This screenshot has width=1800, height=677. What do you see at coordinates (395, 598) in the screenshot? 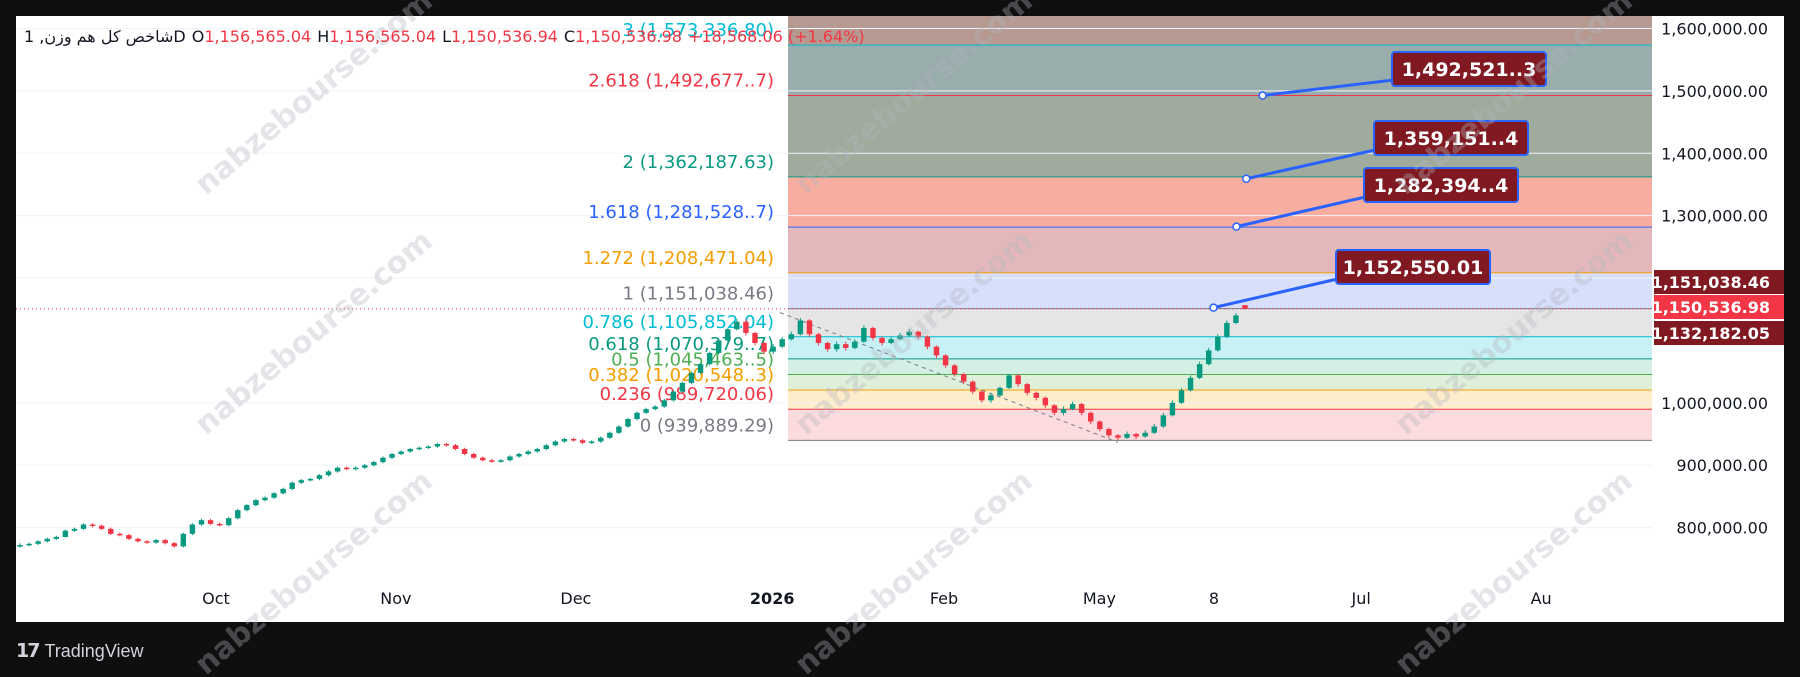
I see `x-label-1: Nov` at bounding box center [395, 598].